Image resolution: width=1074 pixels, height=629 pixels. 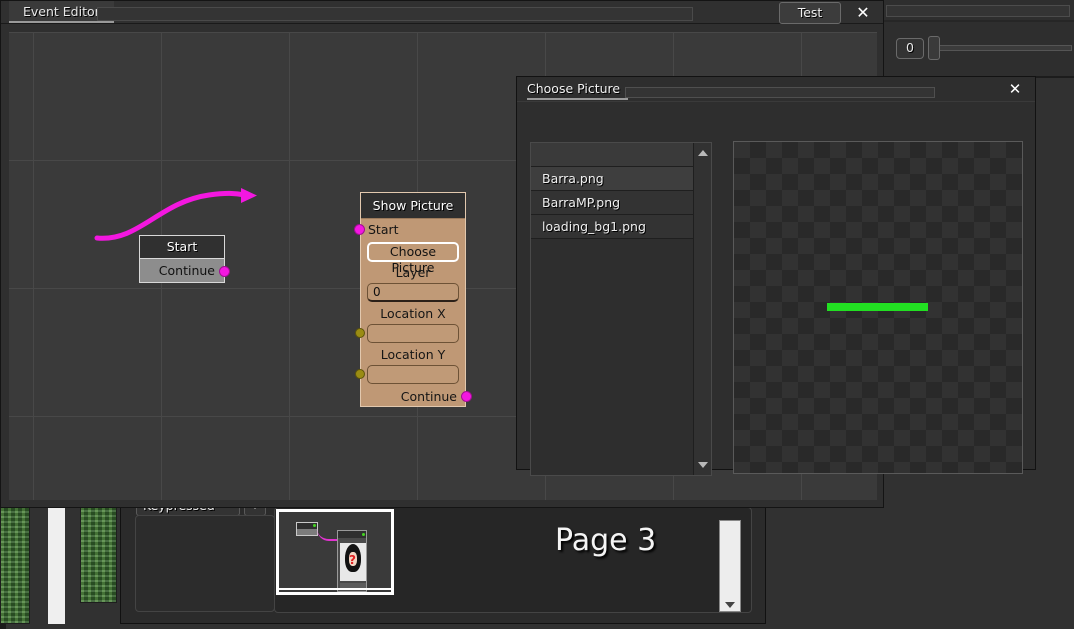 What do you see at coordinates (612, 227) in the screenshot?
I see `list-item: loading_bg1.png` at bounding box center [612, 227].